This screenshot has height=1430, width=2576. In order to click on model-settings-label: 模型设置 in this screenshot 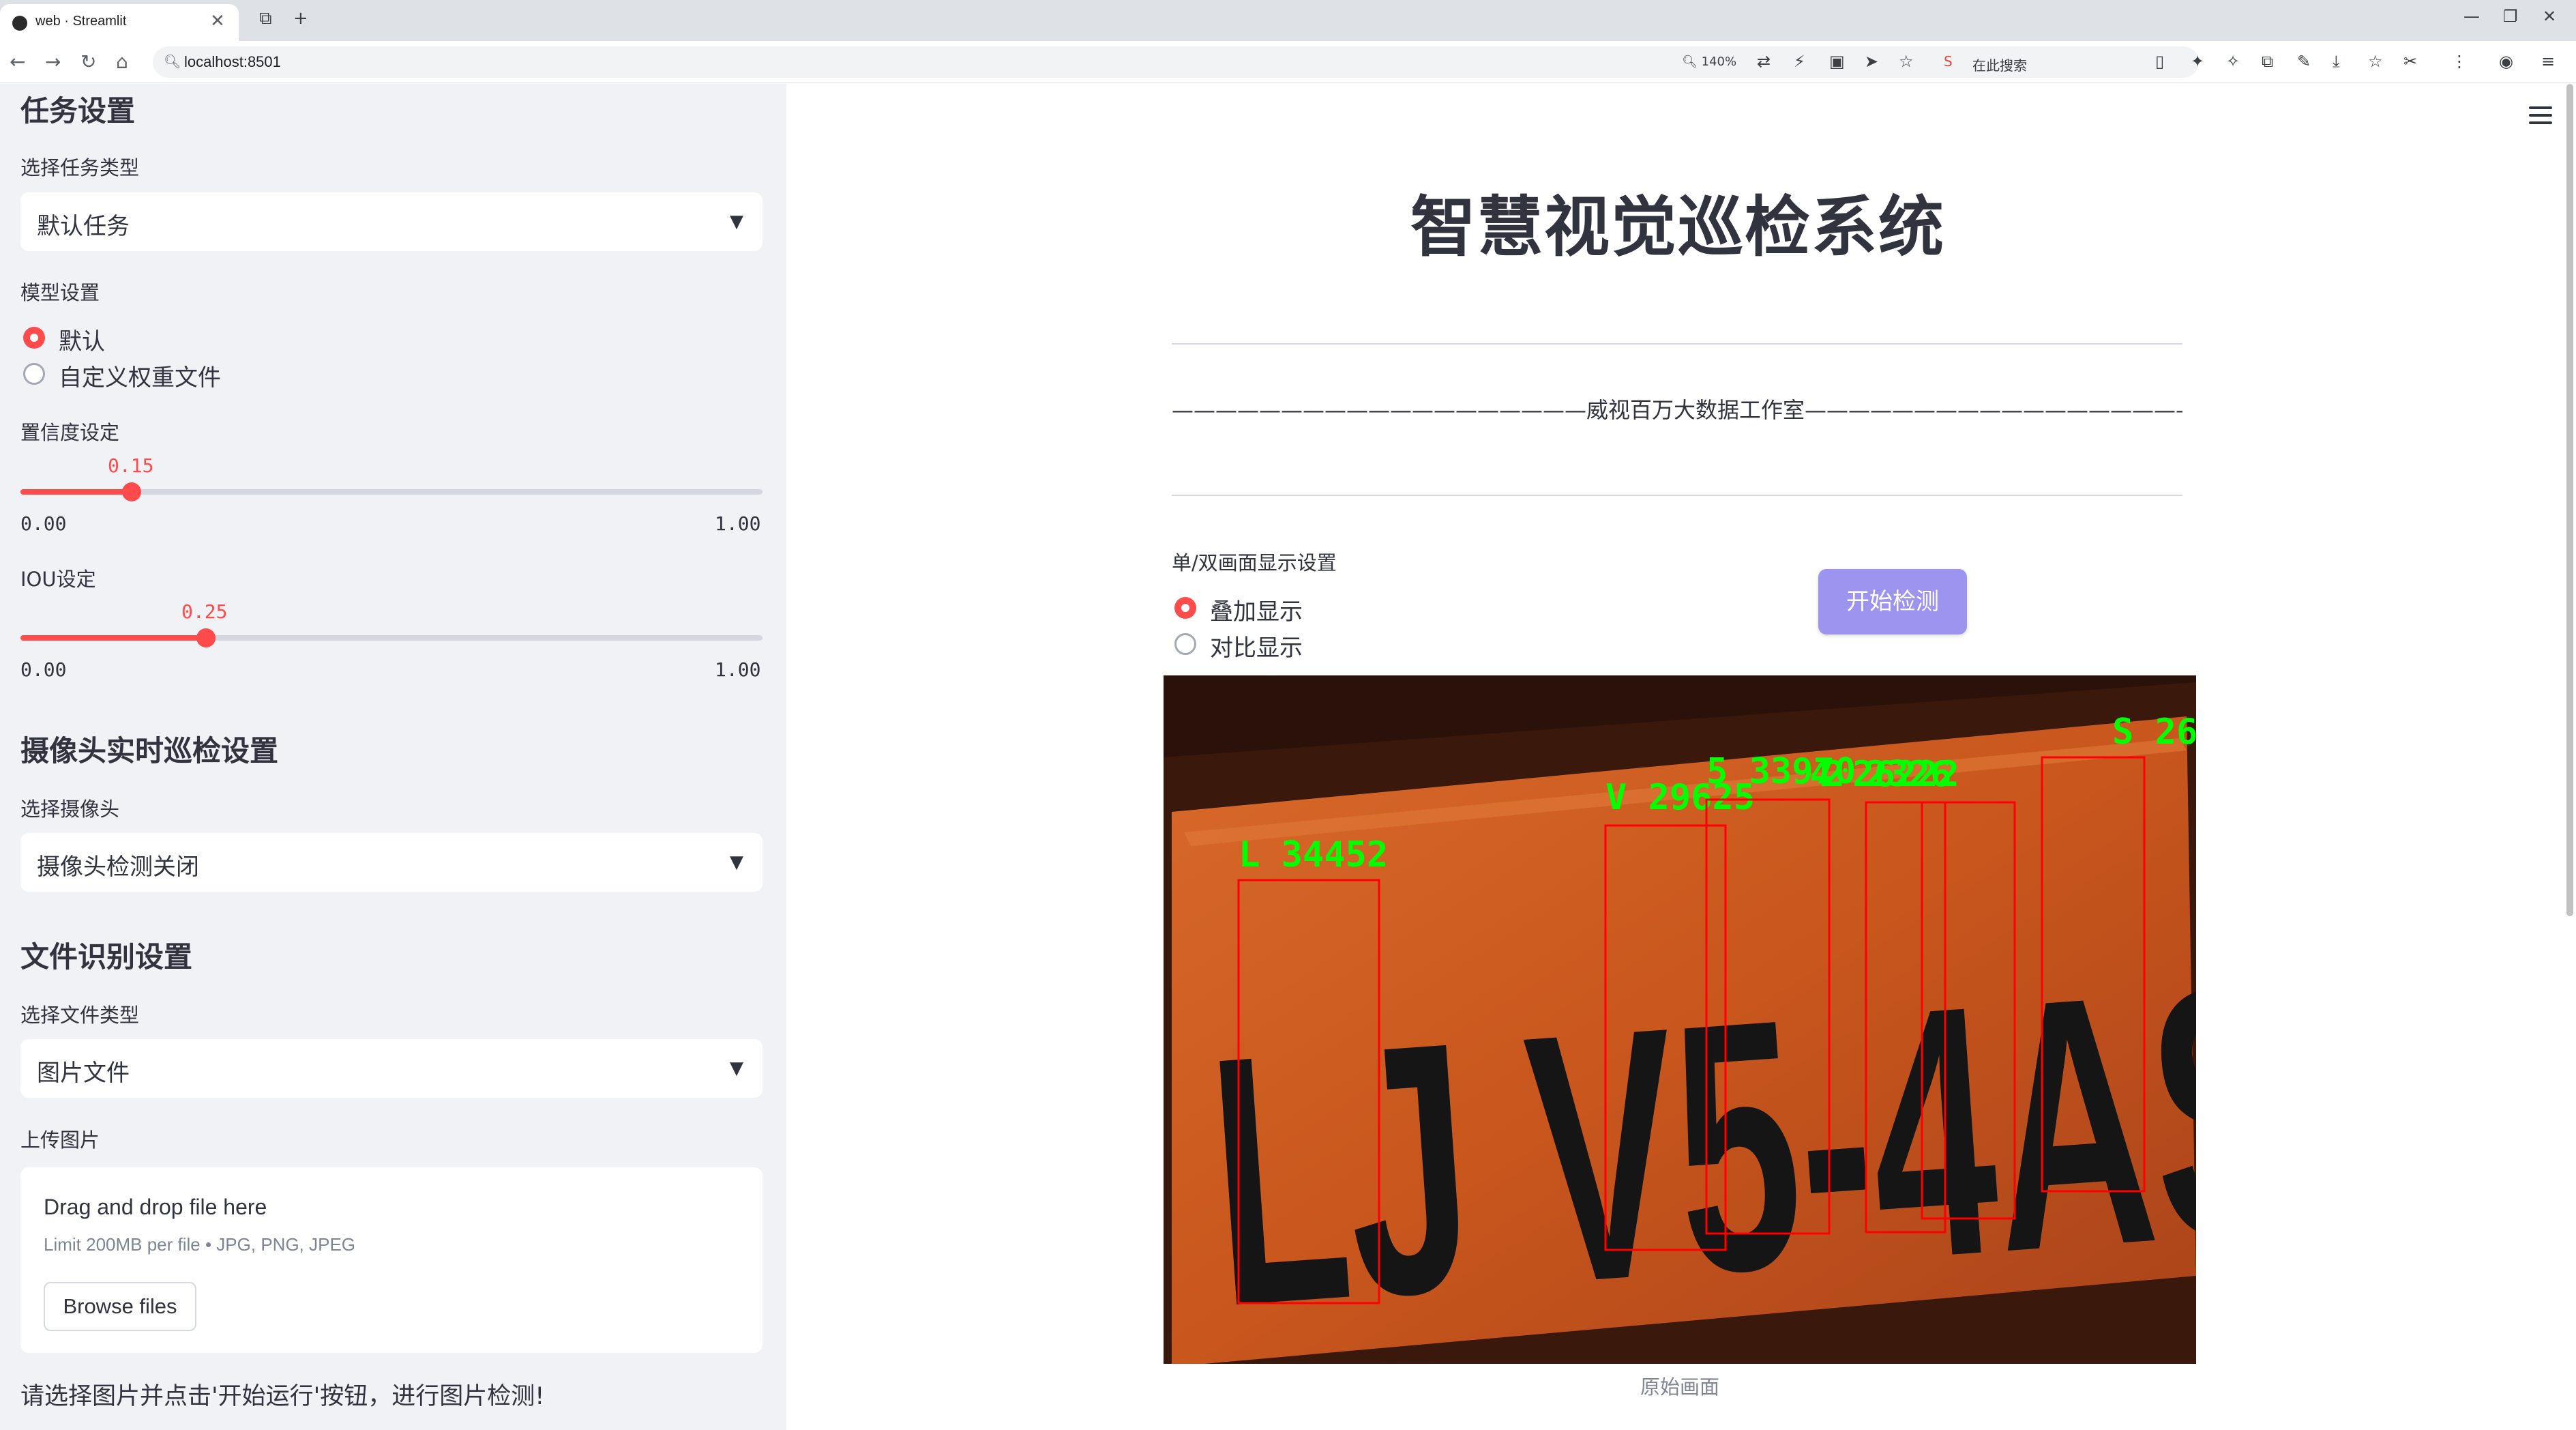, I will do `click(60, 293)`.